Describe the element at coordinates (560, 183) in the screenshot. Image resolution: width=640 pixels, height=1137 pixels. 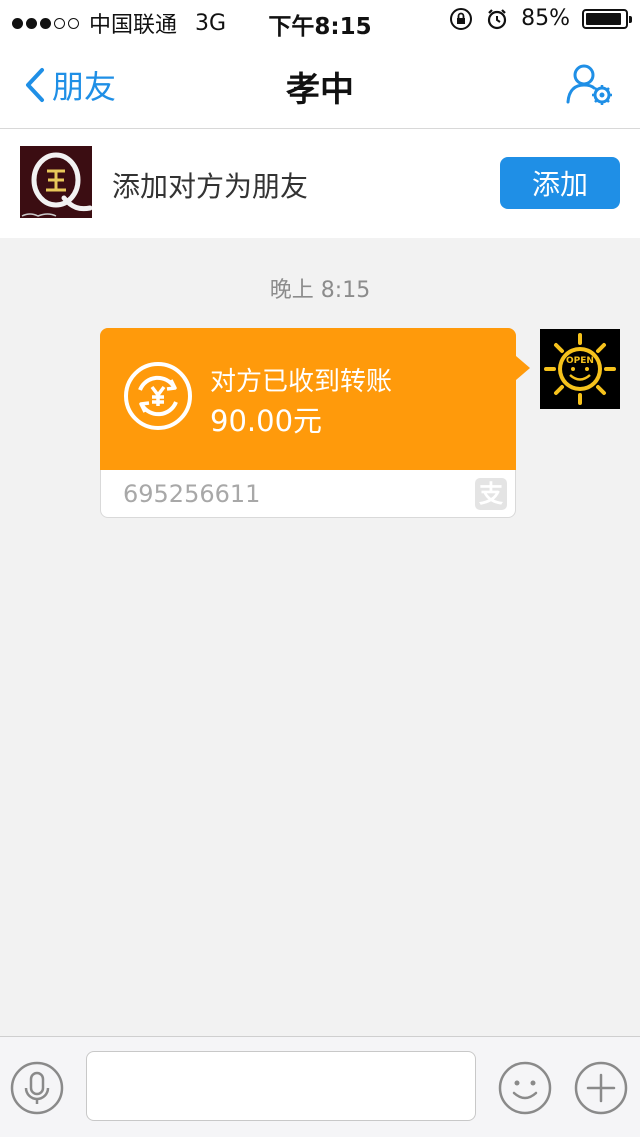
I see `add-friend-button: 添加` at that location.